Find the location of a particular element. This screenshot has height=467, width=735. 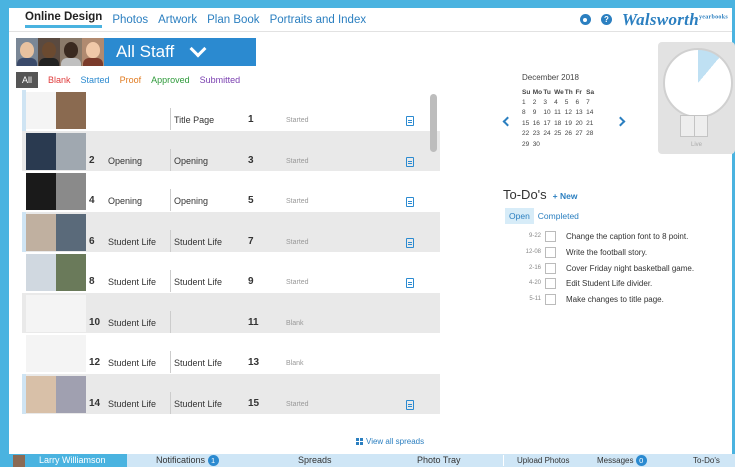

calendar-day: 8 is located at coordinates (527, 113).